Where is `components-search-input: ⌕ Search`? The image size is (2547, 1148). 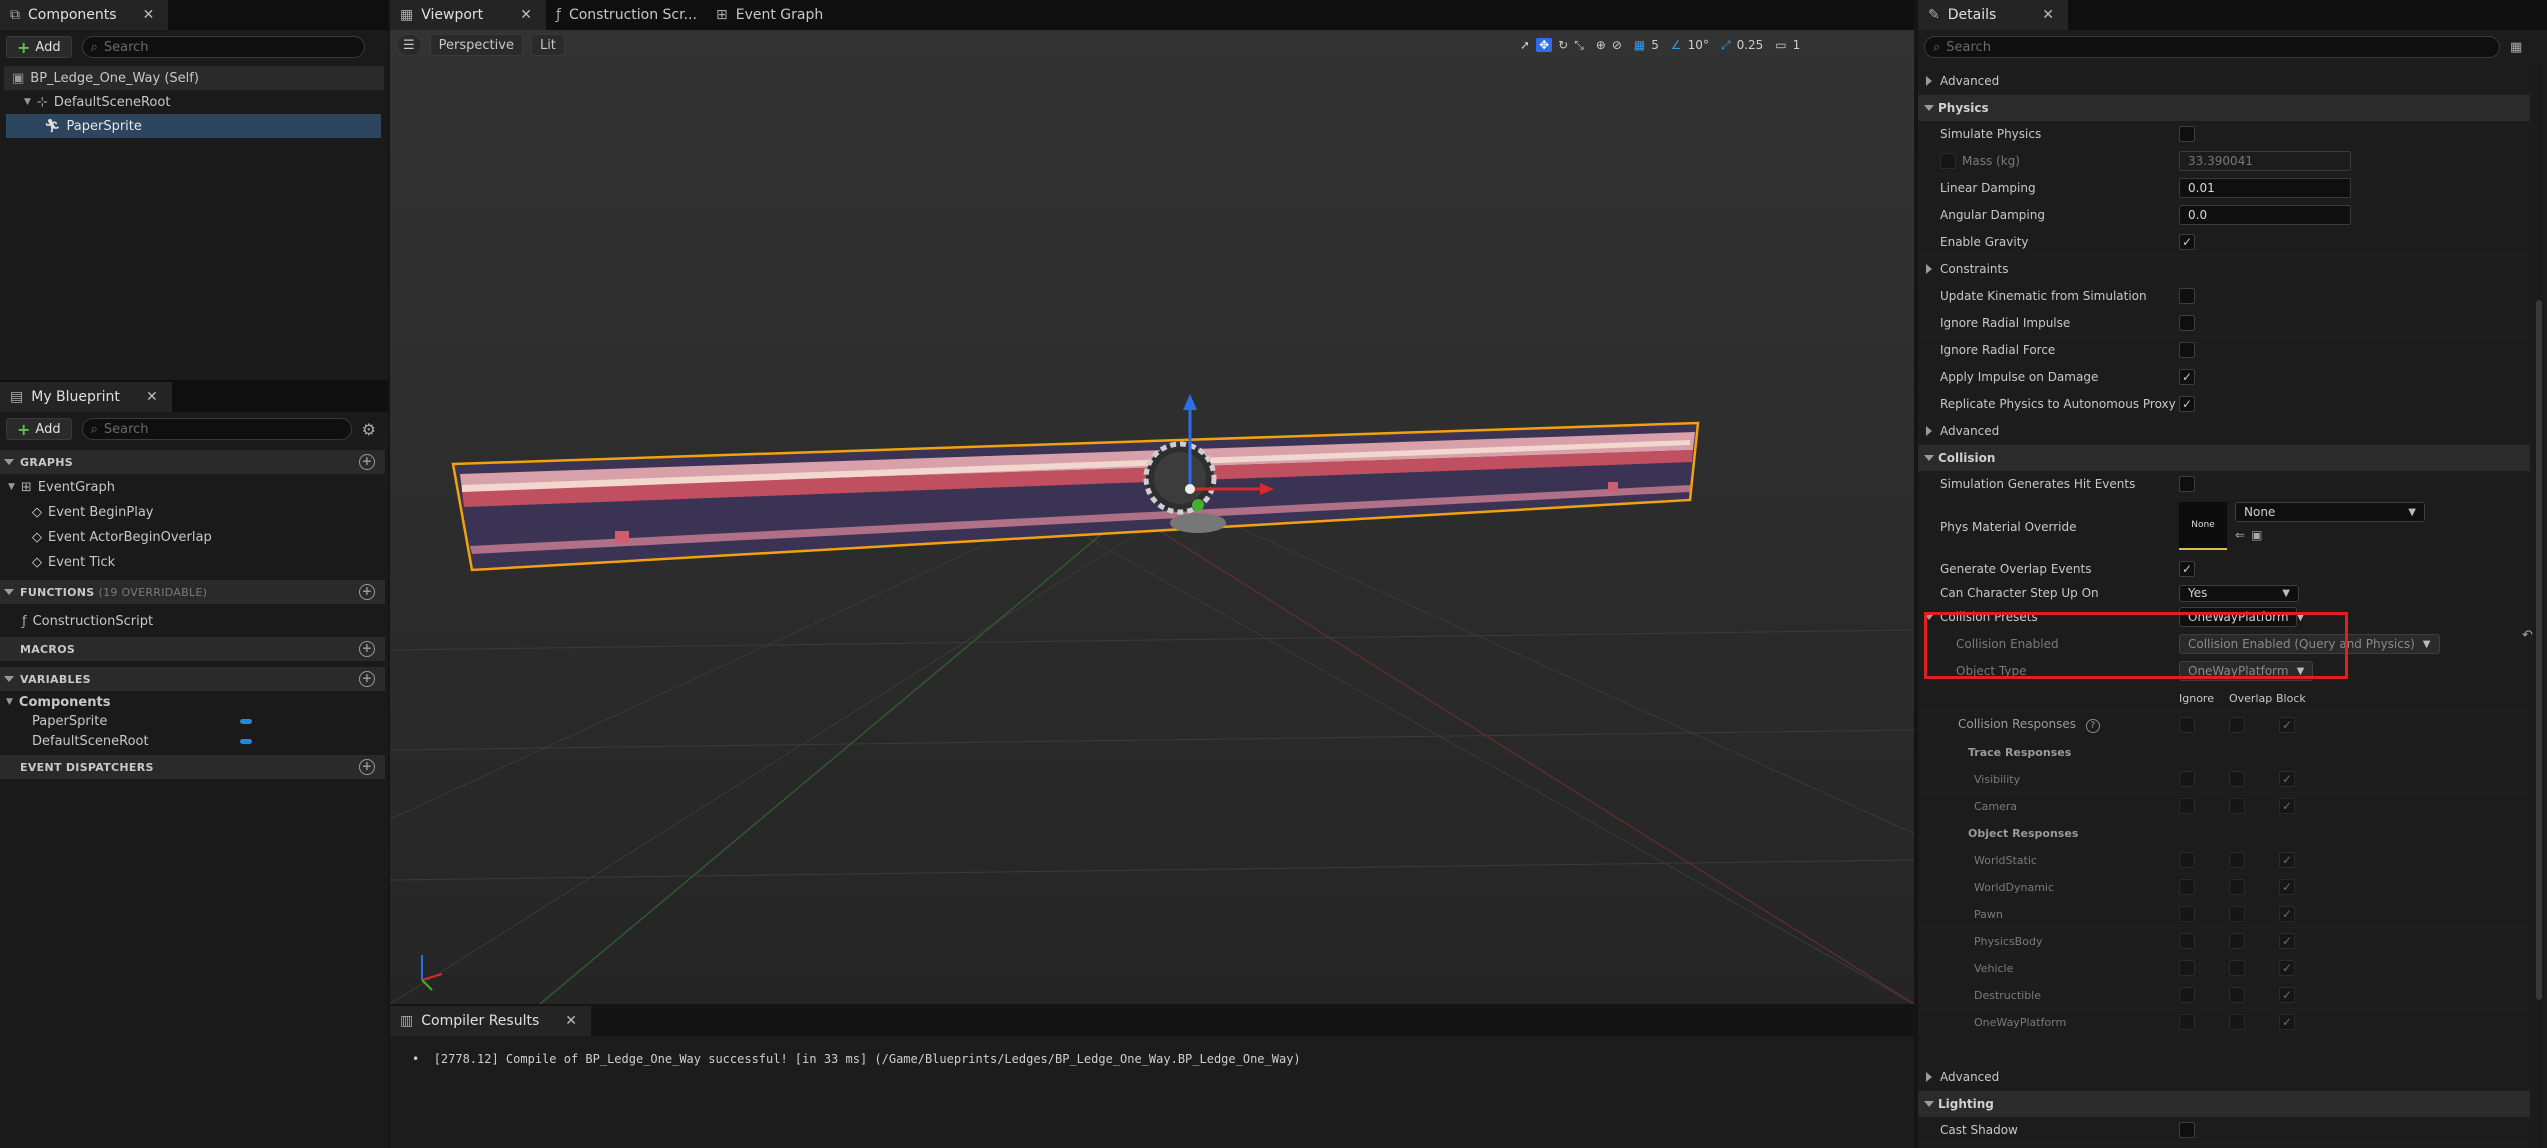
components-search-input: ⌕ Search is located at coordinates (223, 47).